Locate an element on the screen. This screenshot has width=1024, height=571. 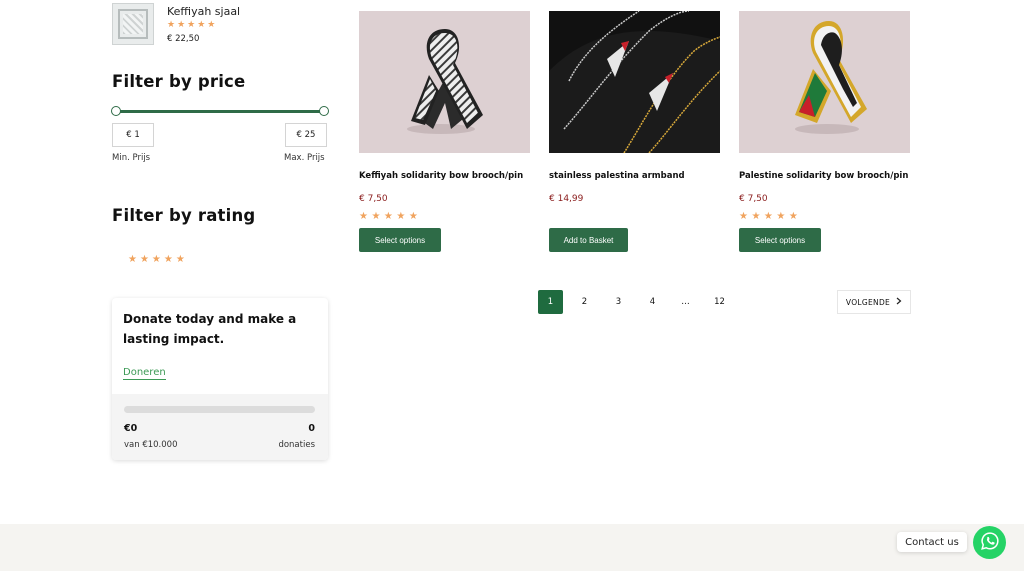
donation-goal: van €10.000 is located at coordinates (151, 445).